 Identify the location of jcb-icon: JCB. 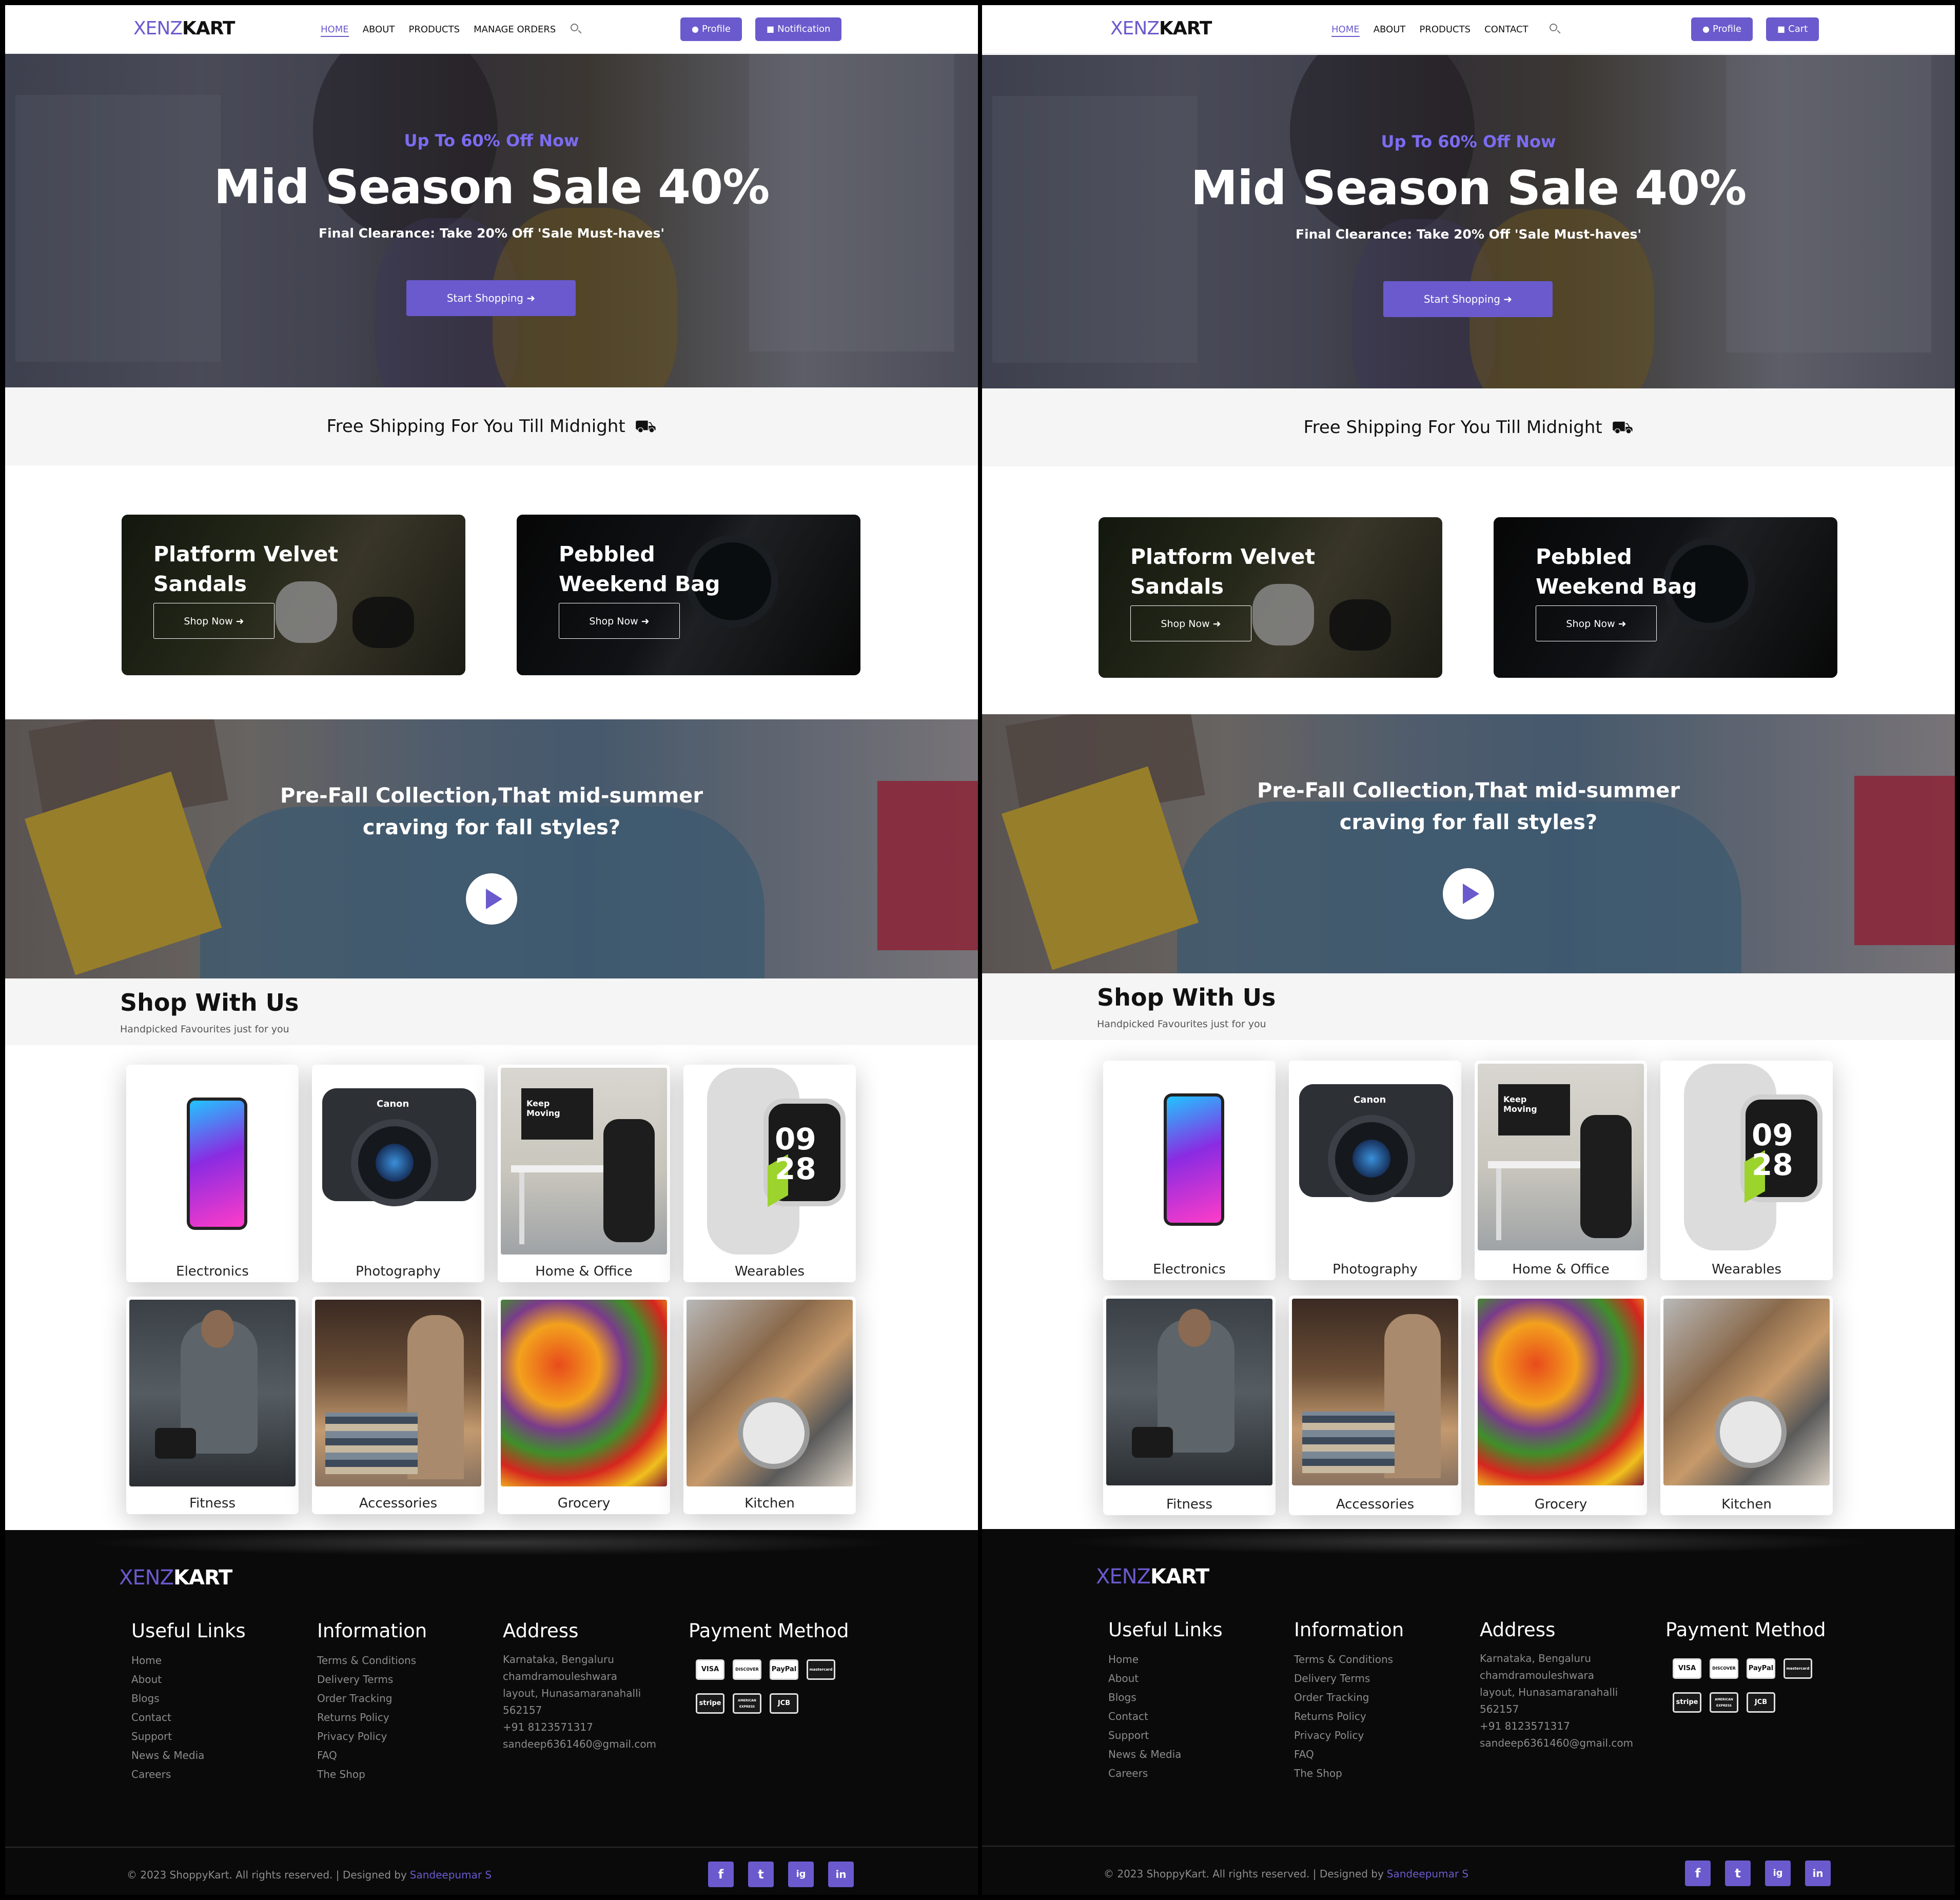
(784, 1703).